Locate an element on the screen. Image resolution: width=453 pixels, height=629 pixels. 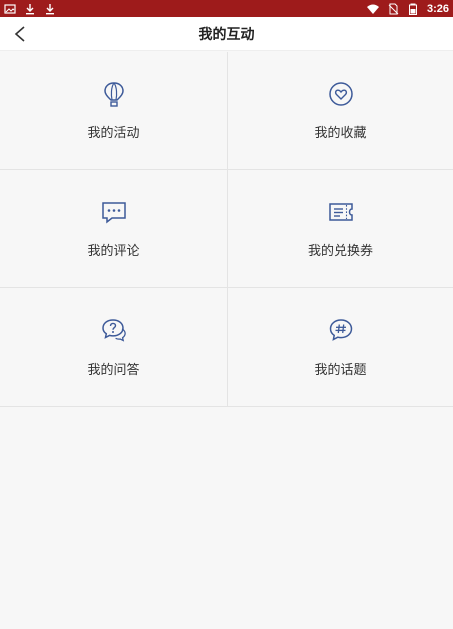
menu-item-qa: 我的问答 is located at coordinates (114, 347).